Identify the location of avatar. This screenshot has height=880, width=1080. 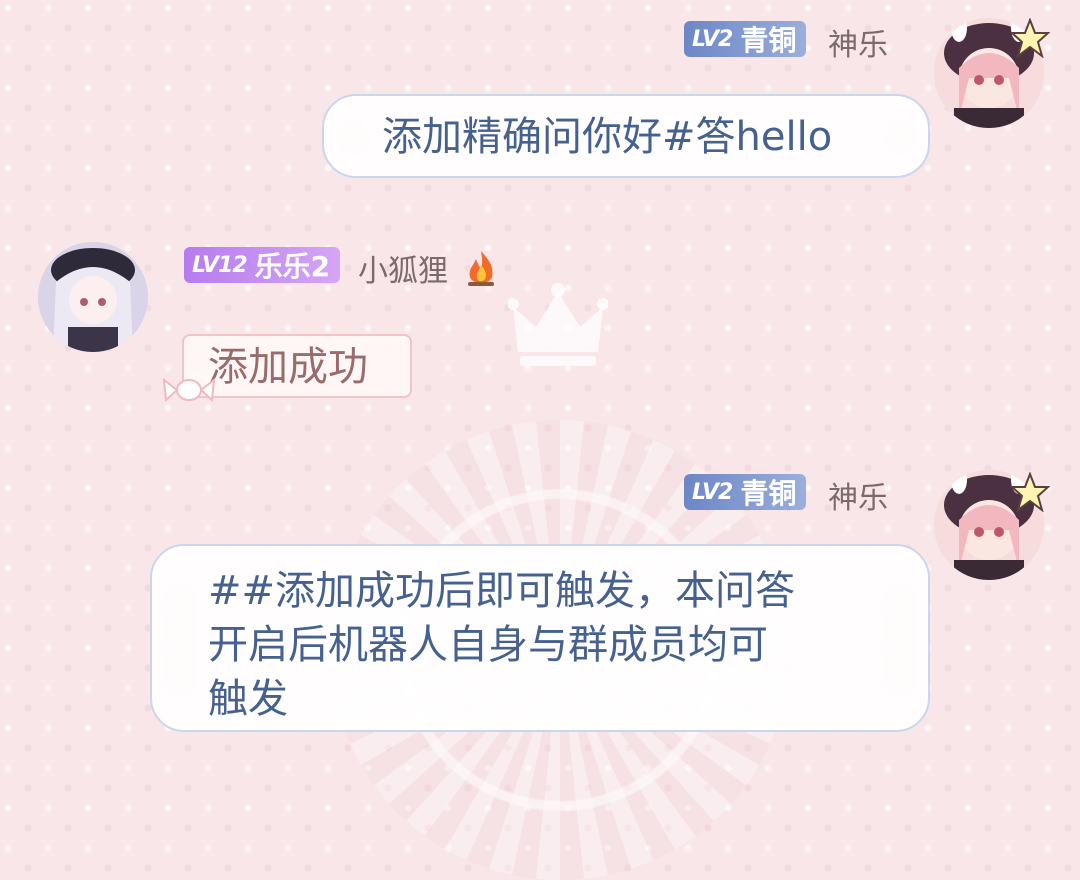
(93, 297).